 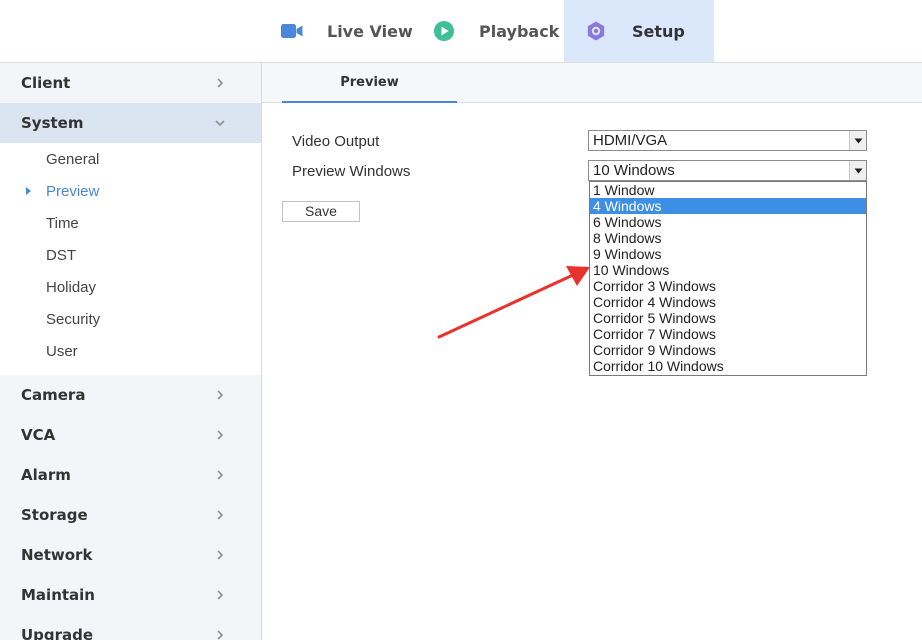 What do you see at coordinates (130, 224) in the screenshot?
I see `sidebar-item-time: Time` at bounding box center [130, 224].